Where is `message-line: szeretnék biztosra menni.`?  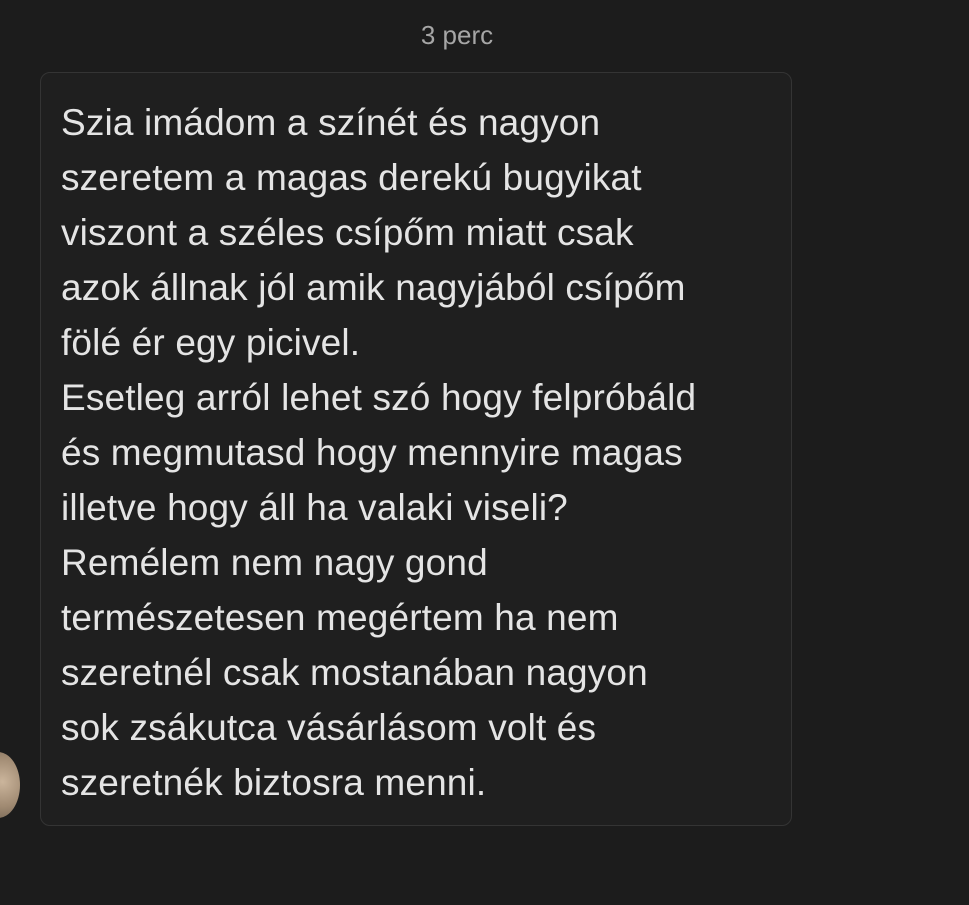
message-line: szeretnék biztosra menni. is located at coordinates (274, 782).